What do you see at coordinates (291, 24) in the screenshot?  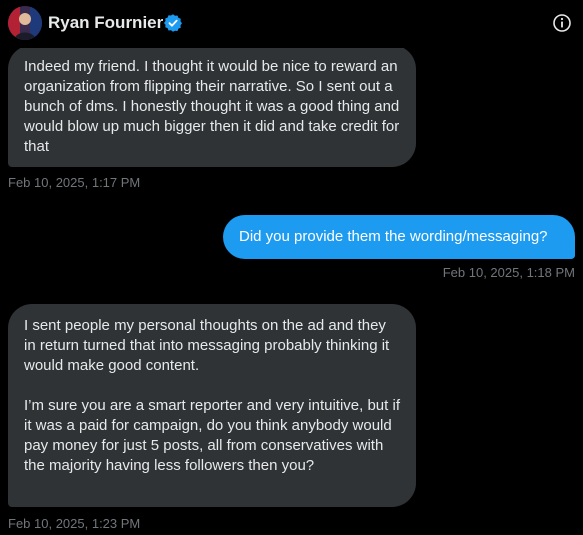 I see `conversation-header: Ryan Fournier` at bounding box center [291, 24].